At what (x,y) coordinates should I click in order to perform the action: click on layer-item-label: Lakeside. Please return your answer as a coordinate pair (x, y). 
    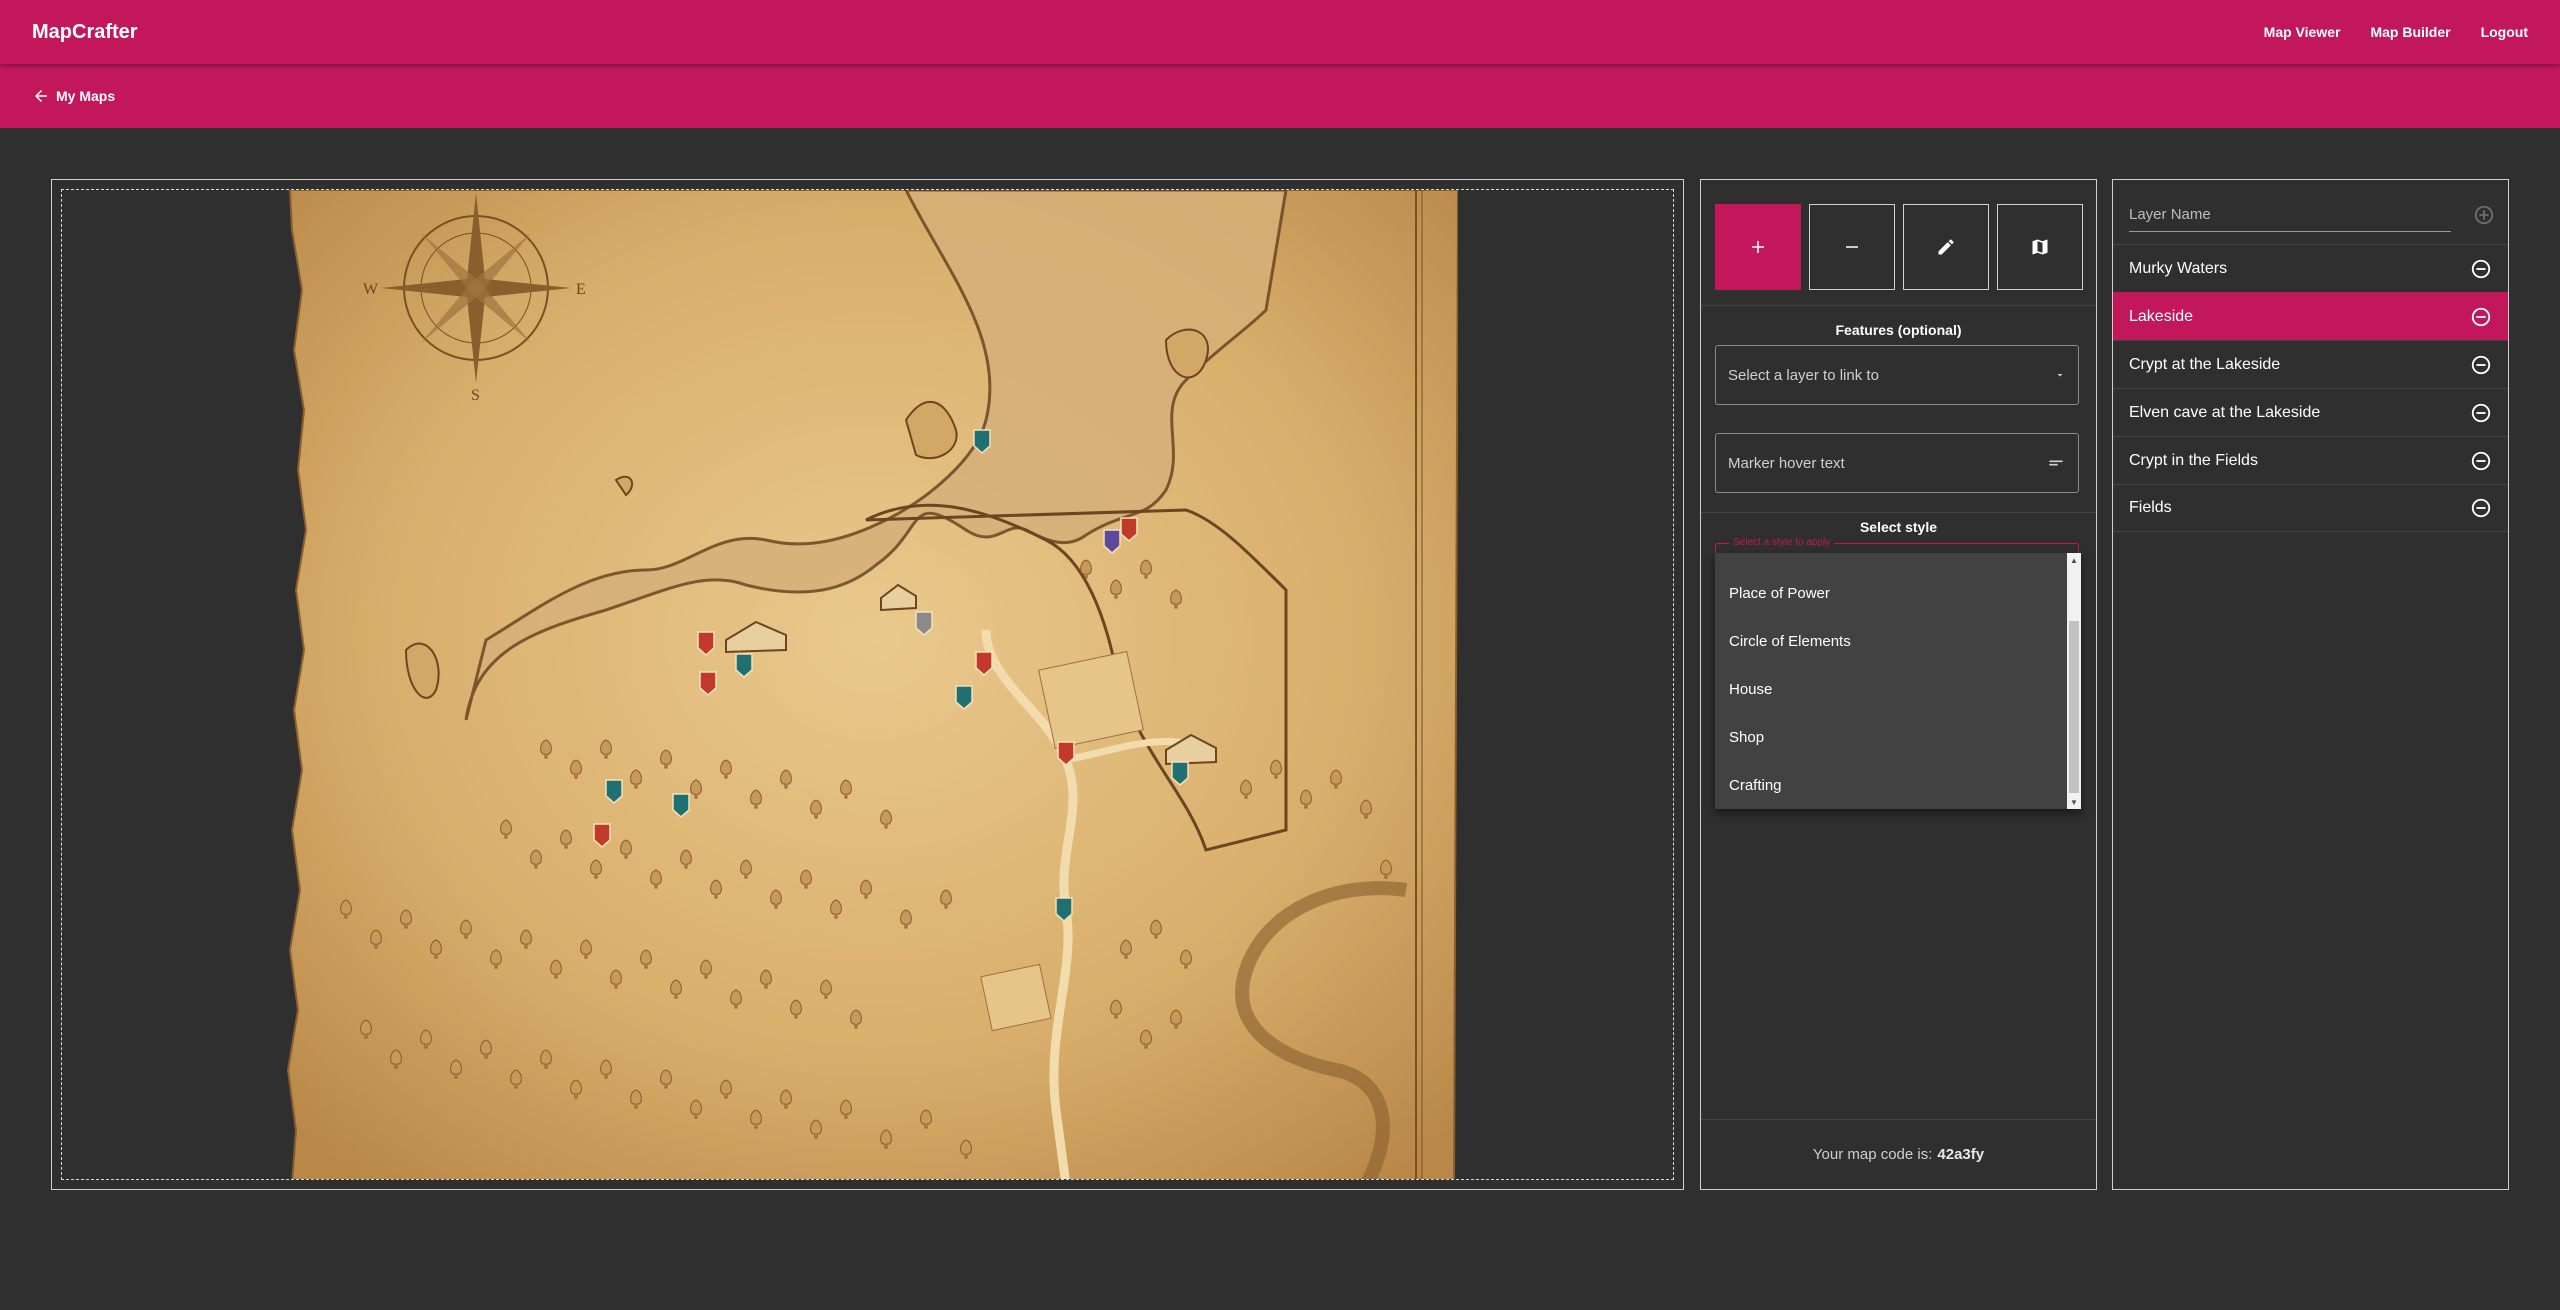
    Looking at the image, I should click on (2161, 316).